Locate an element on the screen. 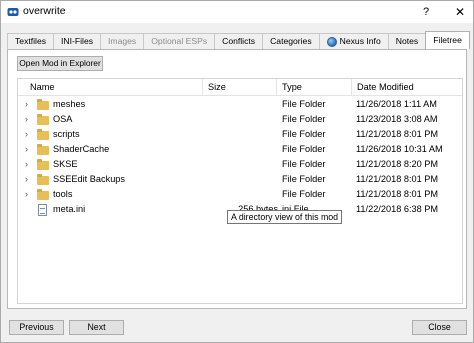  tree-header: Name Size Type Date Modified is located at coordinates (240, 87).